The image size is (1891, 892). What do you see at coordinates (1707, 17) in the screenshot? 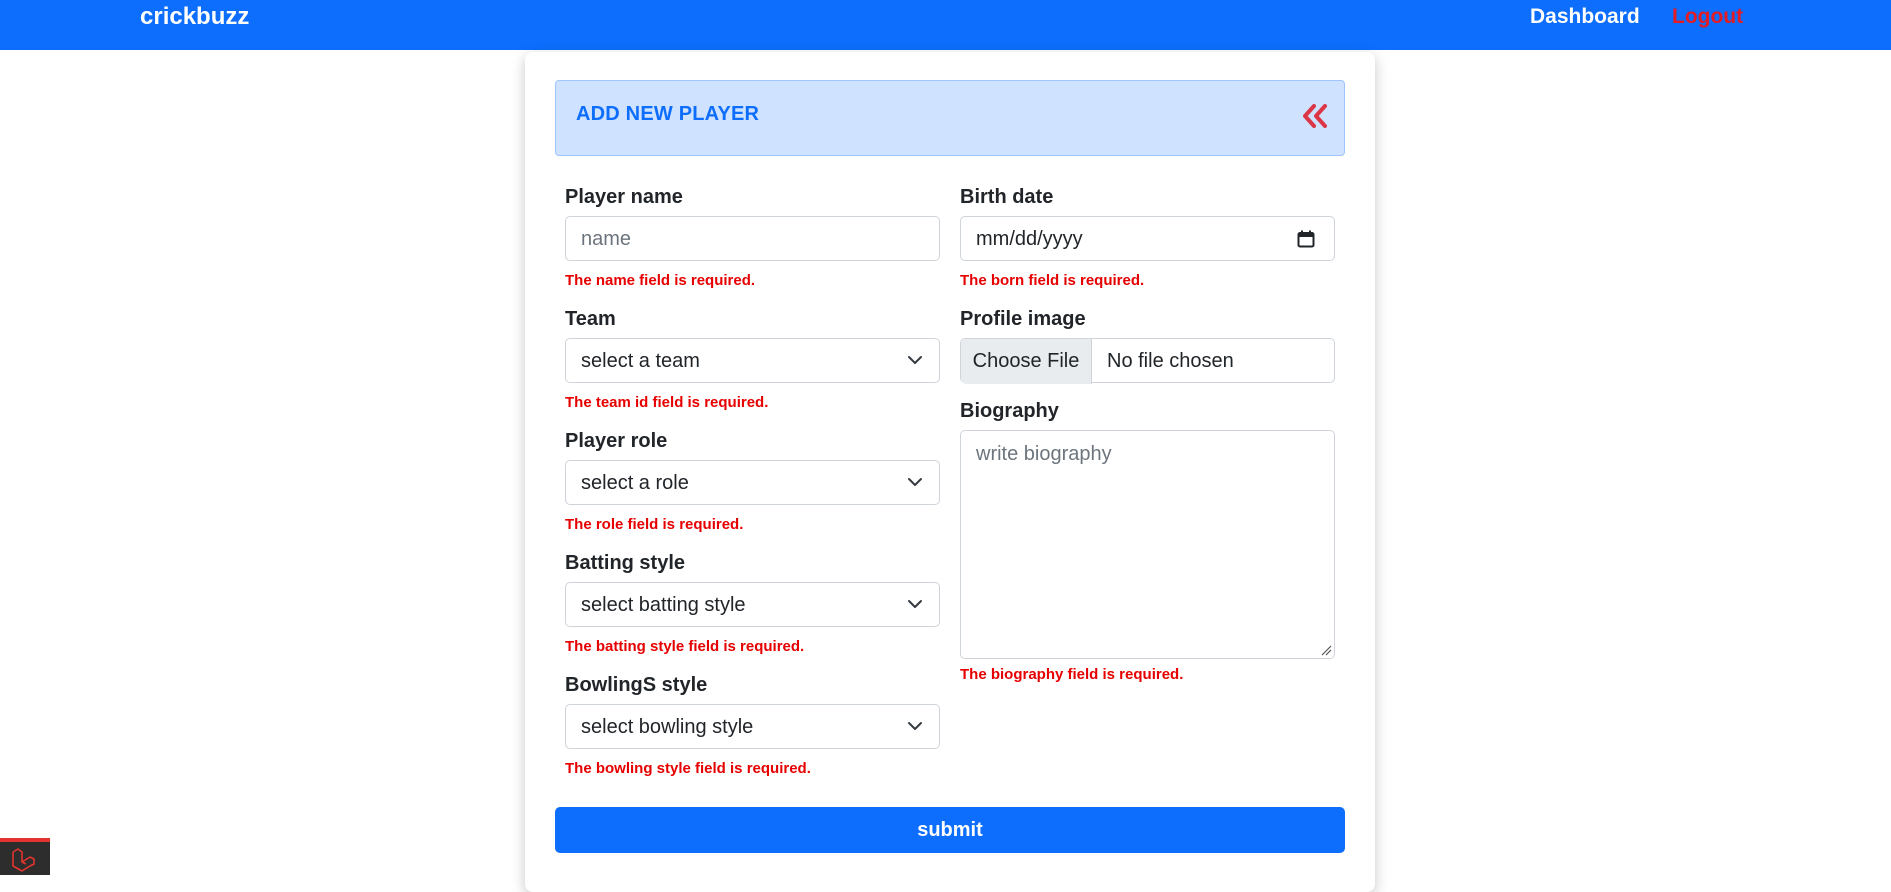
I see `nav-logout-link: Logout` at bounding box center [1707, 17].